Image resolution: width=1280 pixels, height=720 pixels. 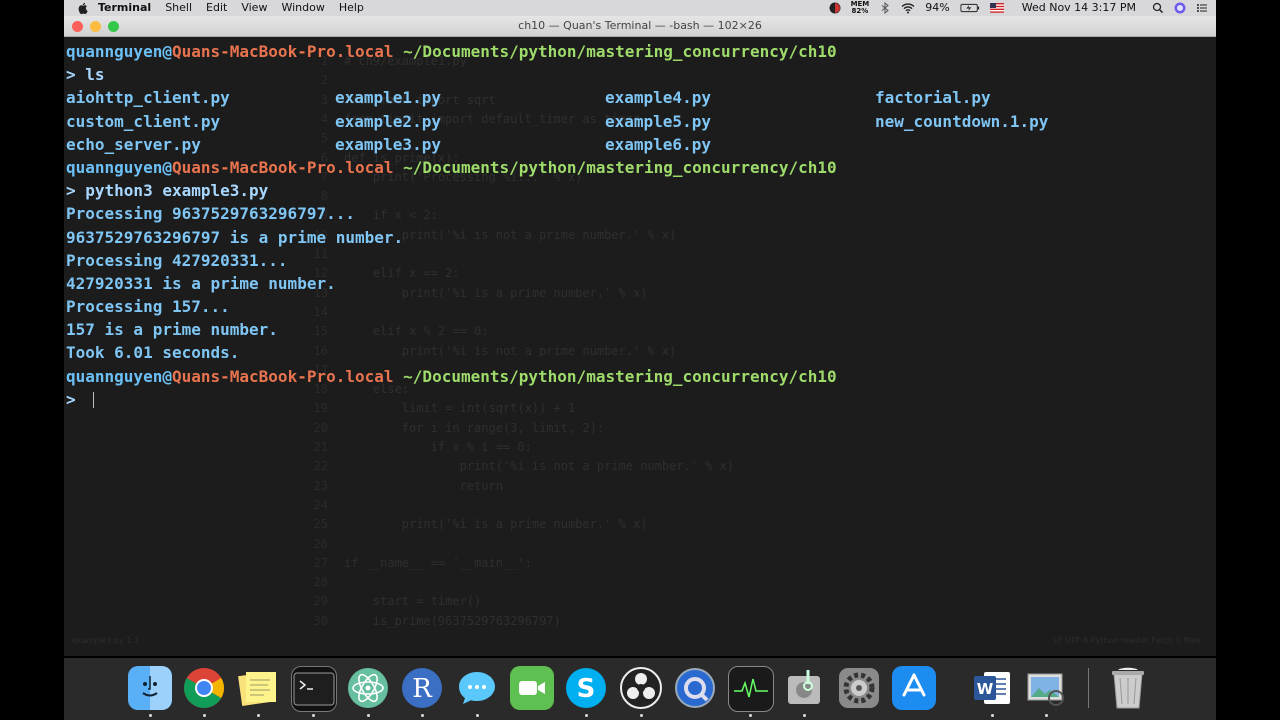 I want to click on dock-terminal, so click(x=314, y=689).